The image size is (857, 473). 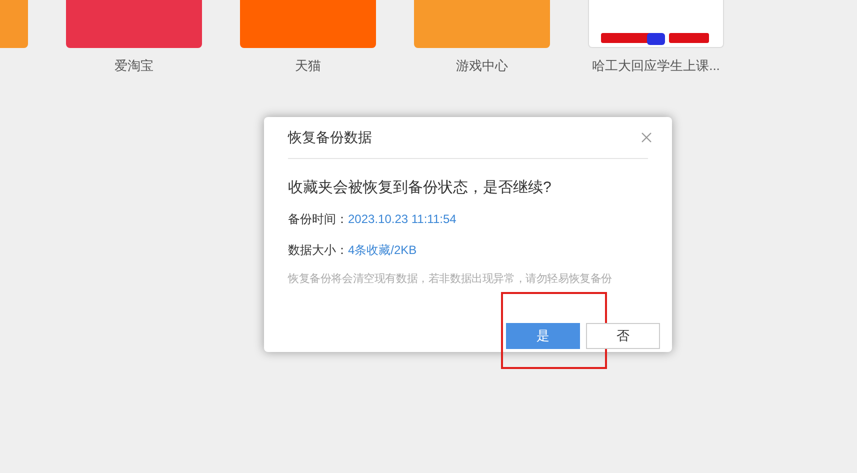 I want to click on cancel-button: 否, so click(x=623, y=336).